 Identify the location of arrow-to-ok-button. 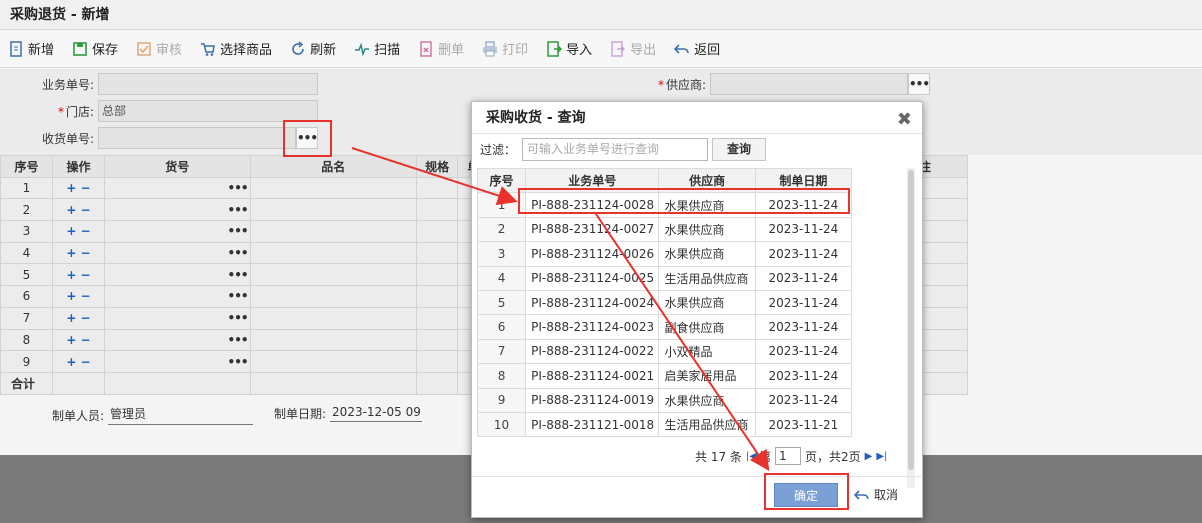
(682, 342).